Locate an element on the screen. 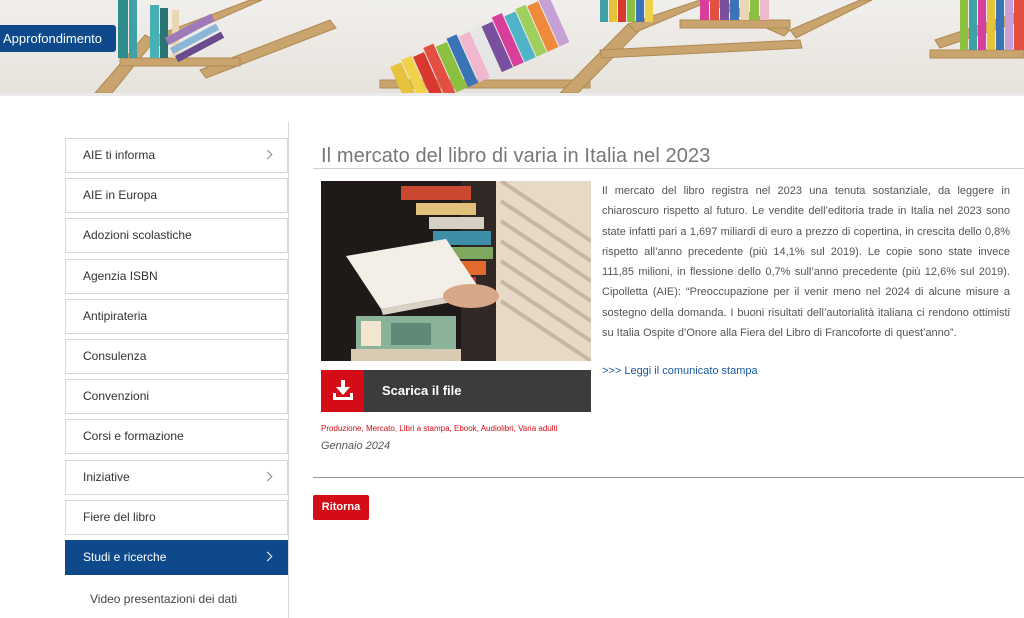  article-image is located at coordinates (456, 271).